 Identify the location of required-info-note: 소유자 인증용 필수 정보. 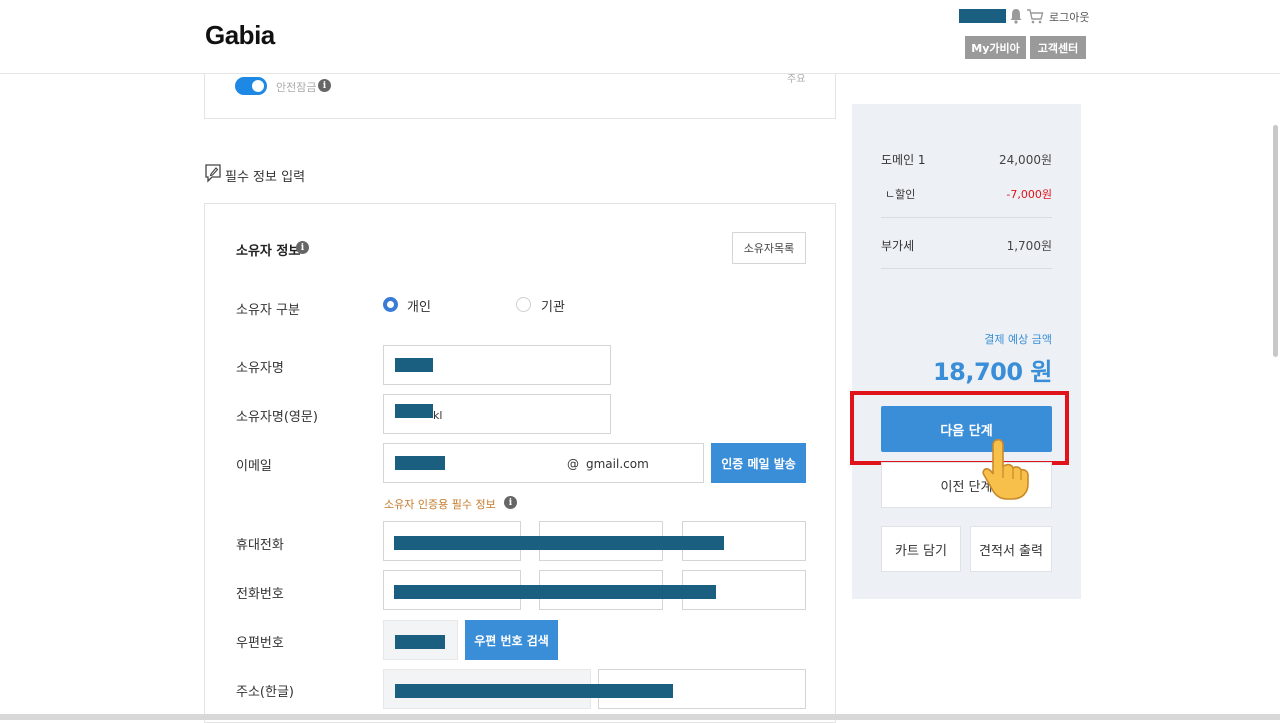
(440, 504).